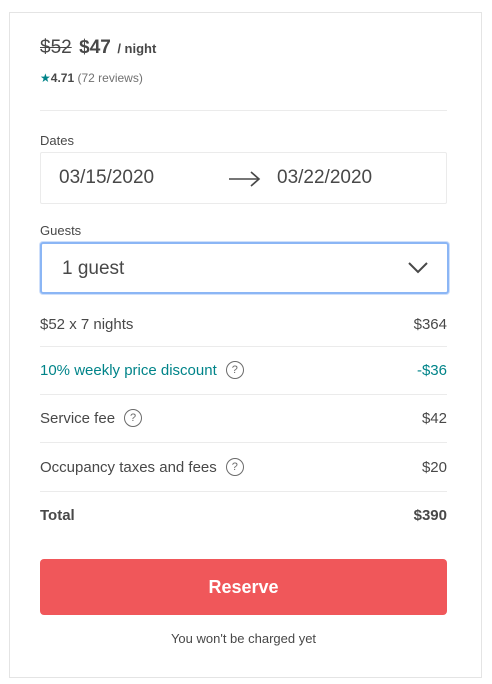  Describe the element at coordinates (57, 140) in the screenshot. I see `dates-label: Dates` at that location.